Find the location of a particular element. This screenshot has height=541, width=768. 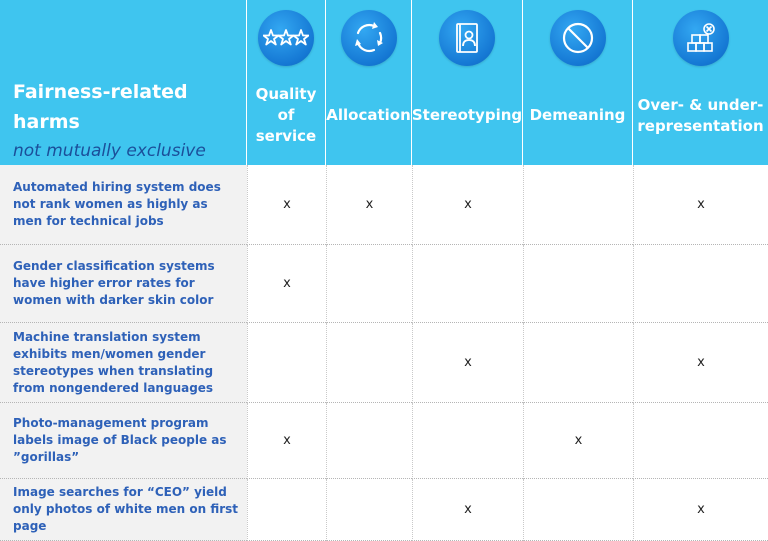

column-header-stereotyping: Stereotyping is located at coordinates (467, 82).